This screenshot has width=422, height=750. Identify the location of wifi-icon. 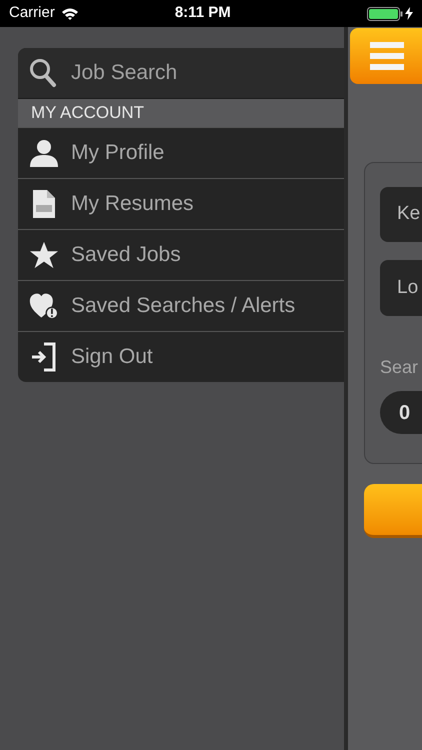
(69, 13).